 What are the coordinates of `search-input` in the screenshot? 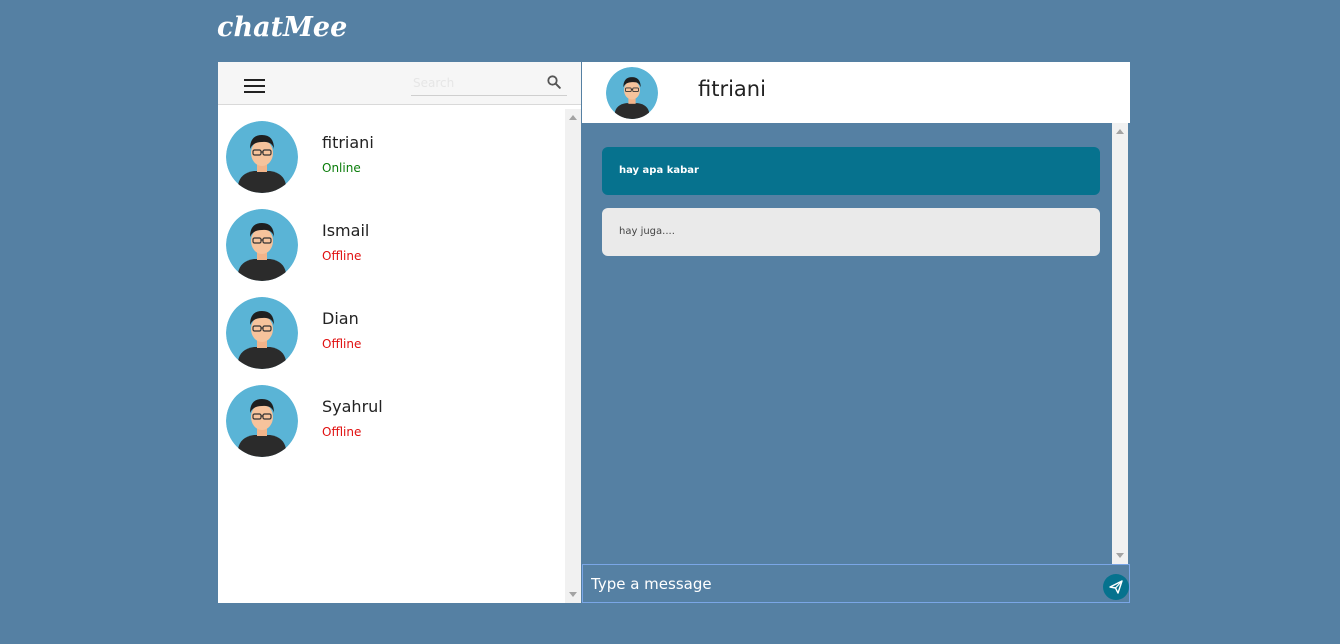 It's located at (475, 83).